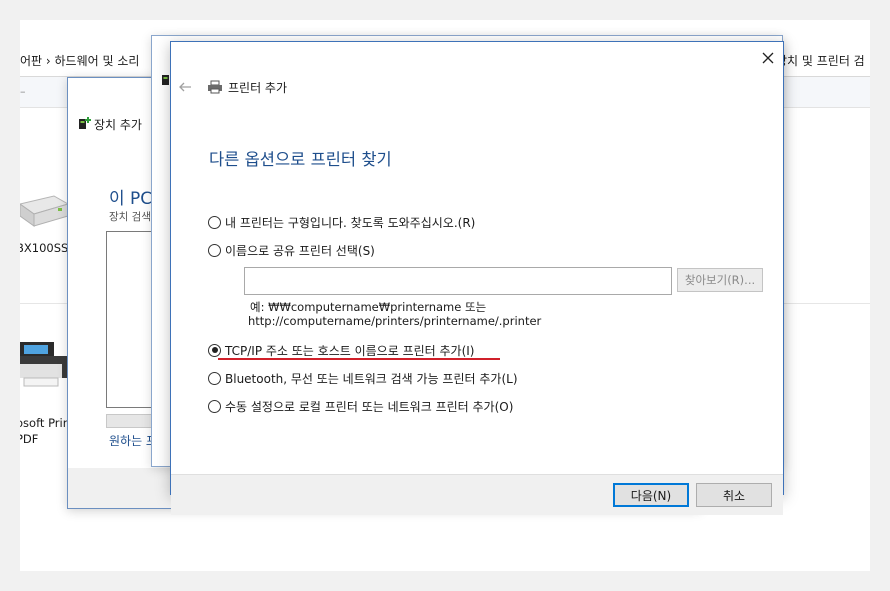 Image resolution: width=890 pixels, height=591 pixels. I want to click on add-device-icon, so click(85, 123).